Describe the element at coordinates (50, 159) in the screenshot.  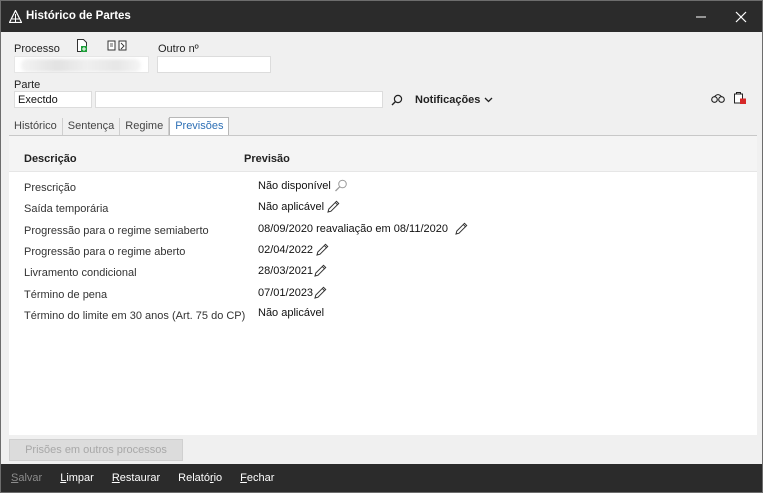
I see `col-descricao-header: Descrição` at that location.